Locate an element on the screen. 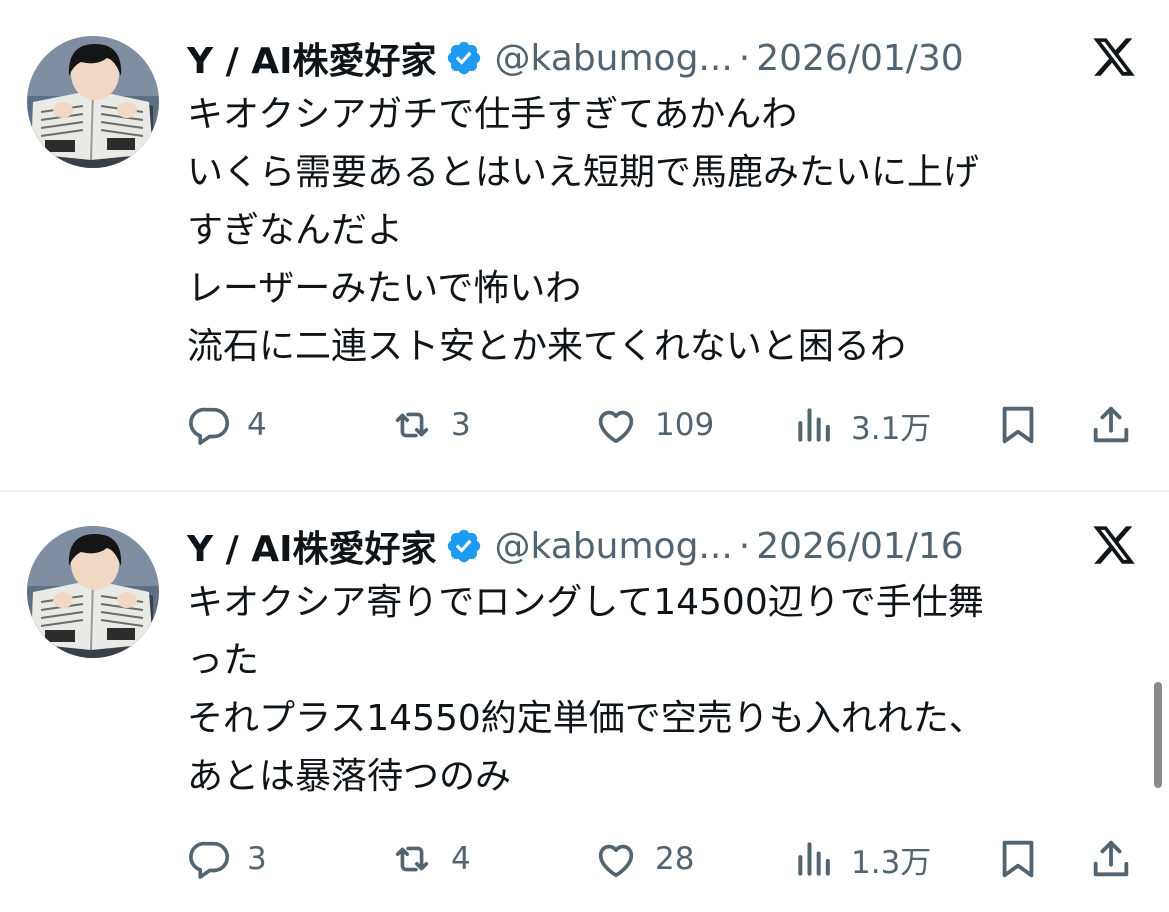 This screenshot has width=1169, height=912. repost-button: 3 is located at coordinates (429, 425).